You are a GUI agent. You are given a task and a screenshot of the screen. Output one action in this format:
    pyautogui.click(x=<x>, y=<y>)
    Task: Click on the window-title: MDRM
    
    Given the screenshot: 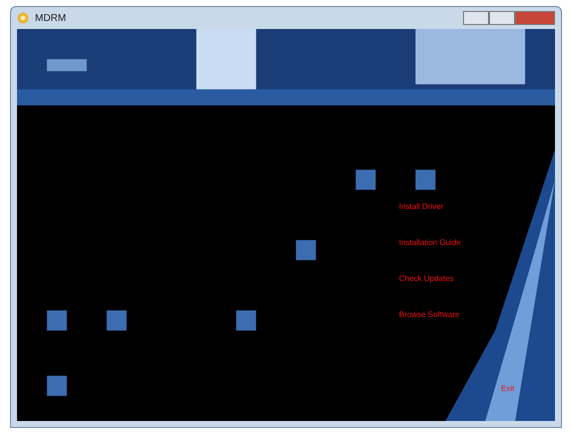 What is the action you would take?
    pyautogui.click(x=50, y=19)
    